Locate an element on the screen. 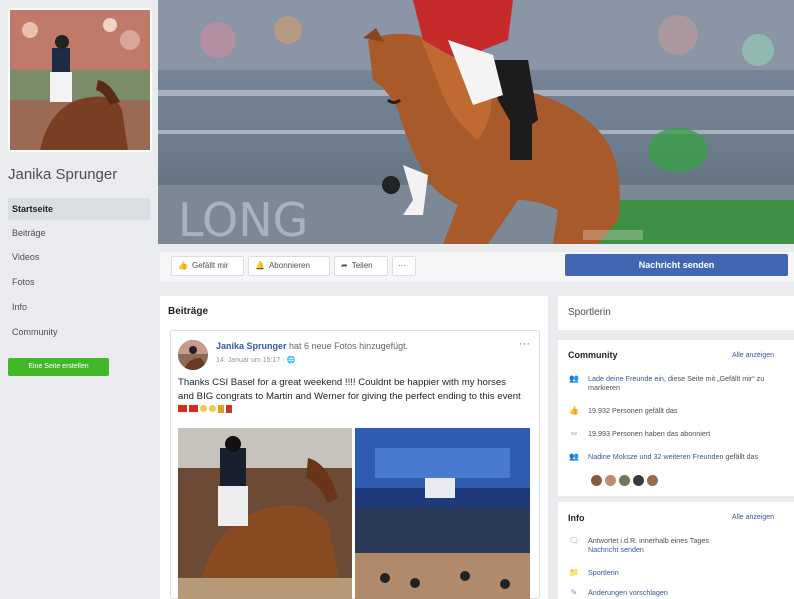 This screenshot has height=599, width=794. subscribe-label: Abonnieren is located at coordinates (289, 265).